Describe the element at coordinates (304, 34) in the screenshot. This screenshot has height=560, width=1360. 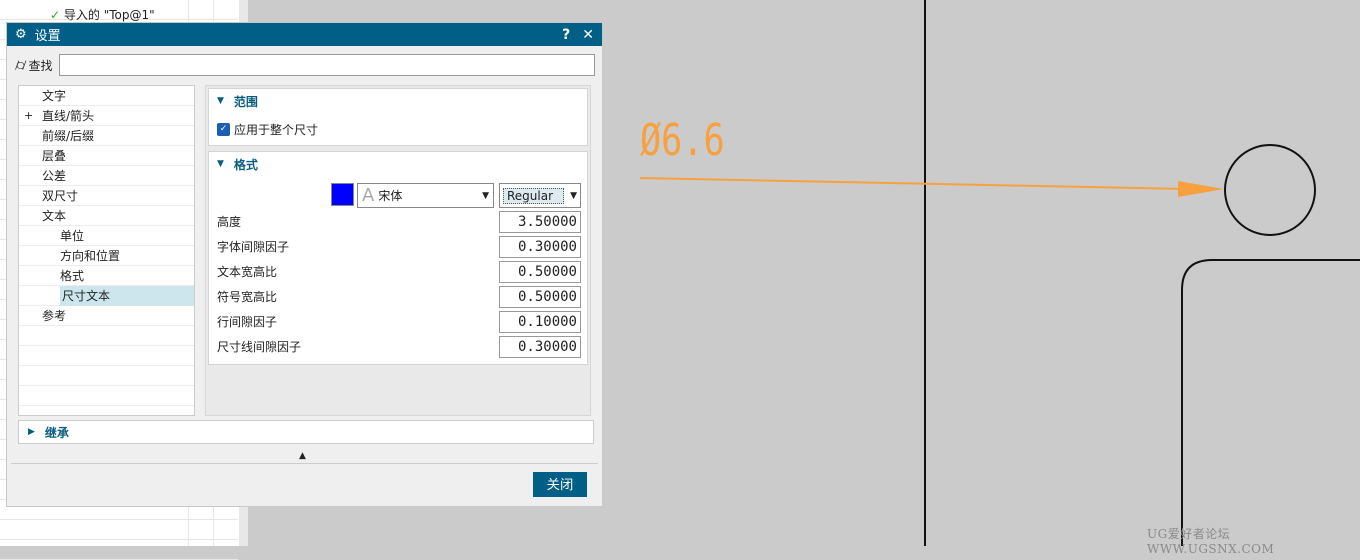
I see `dialog-titlebar: ⚙ 设置 ? ✕` at that location.